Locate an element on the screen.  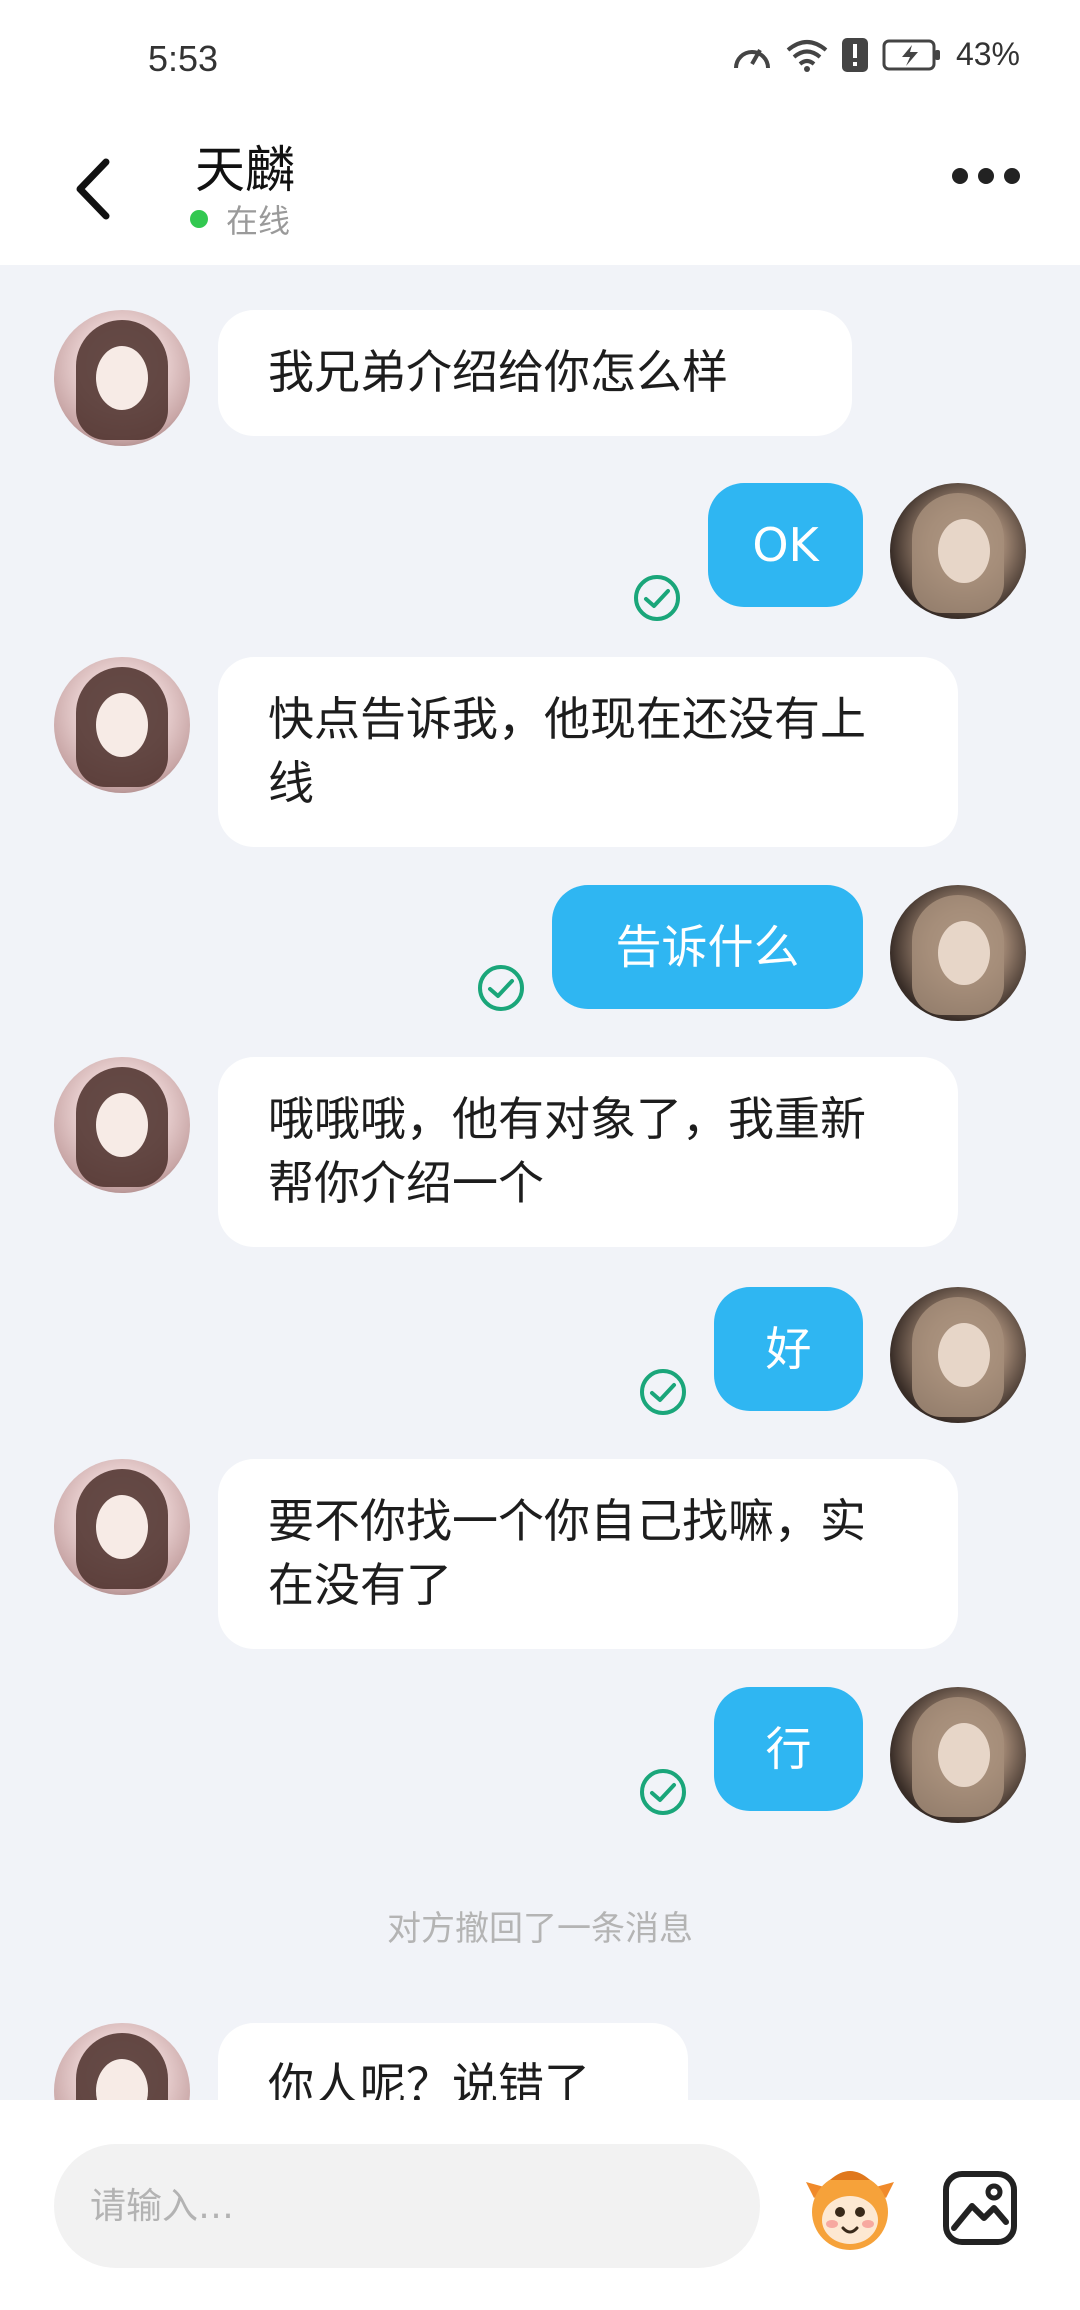
incoming-message-bubble: 我兄弟介绍给你怎么样 is located at coordinates (535, 373).